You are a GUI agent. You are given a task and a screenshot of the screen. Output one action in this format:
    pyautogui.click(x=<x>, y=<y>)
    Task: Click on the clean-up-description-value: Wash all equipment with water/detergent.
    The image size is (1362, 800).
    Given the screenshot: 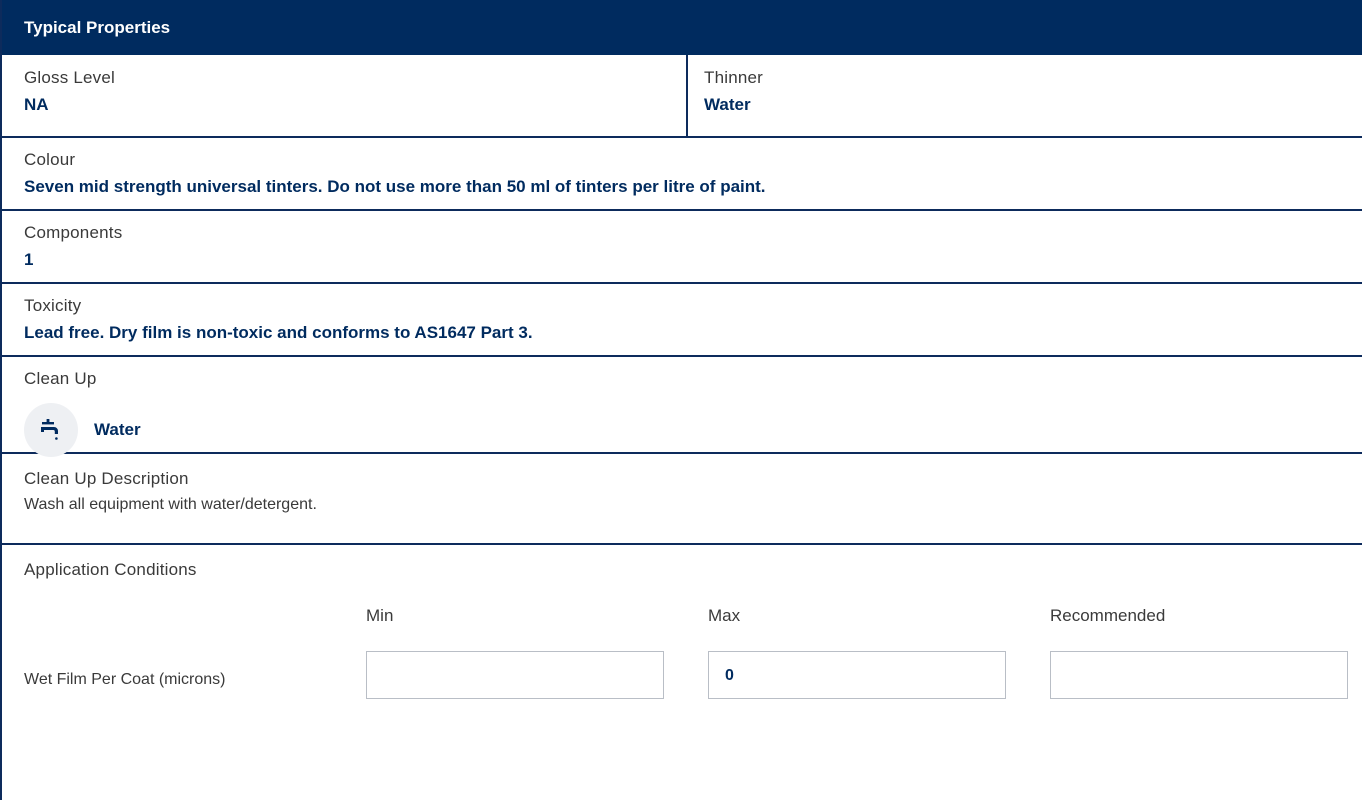 What is the action you would take?
    pyautogui.click(x=170, y=504)
    